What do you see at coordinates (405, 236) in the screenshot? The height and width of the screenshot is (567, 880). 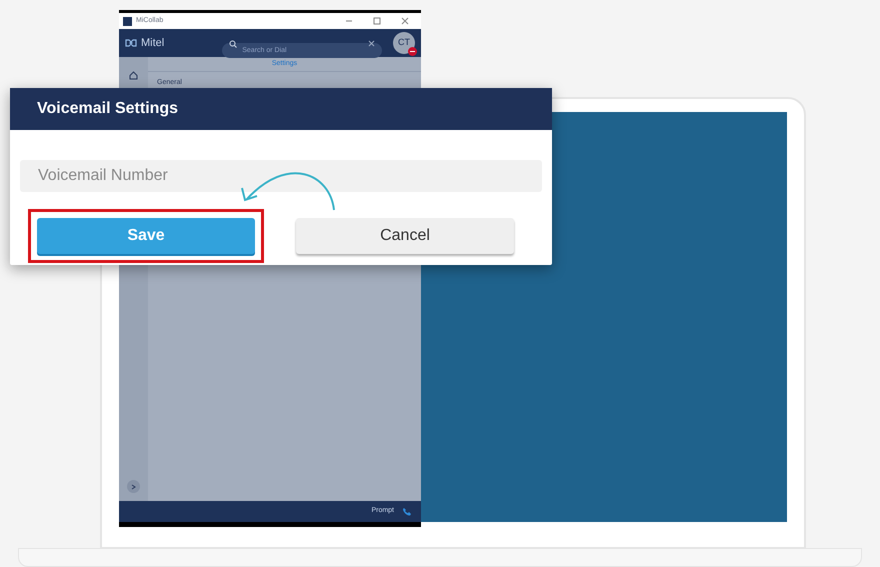 I see `cancel-button: Cancel` at bounding box center [405, 236].